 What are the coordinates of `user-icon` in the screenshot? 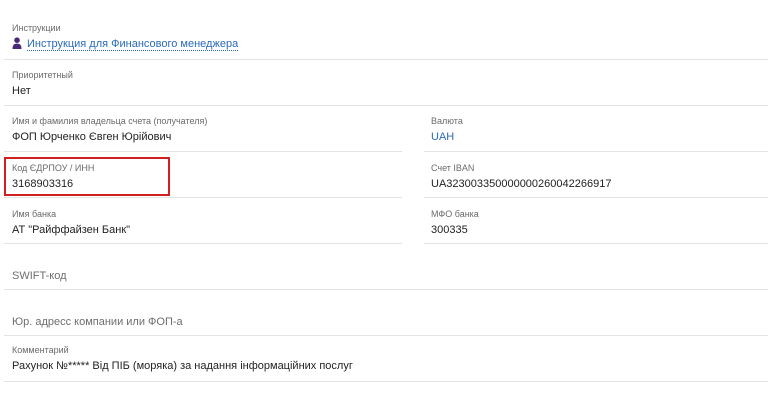 It's located at (17, 43).